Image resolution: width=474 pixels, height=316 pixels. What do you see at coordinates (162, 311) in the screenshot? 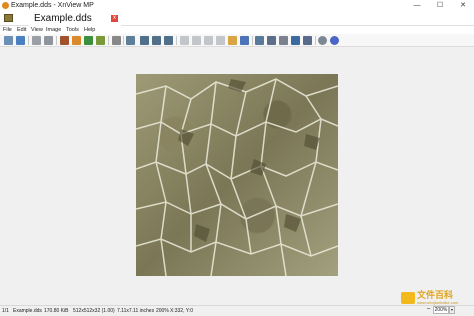
I see `status-zoom: 200%` at bounding box center [162, 311].